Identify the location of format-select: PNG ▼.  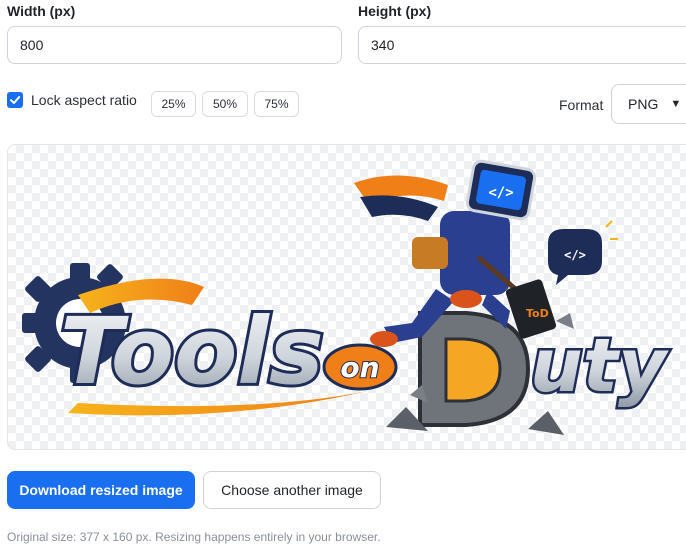
(648, 104).